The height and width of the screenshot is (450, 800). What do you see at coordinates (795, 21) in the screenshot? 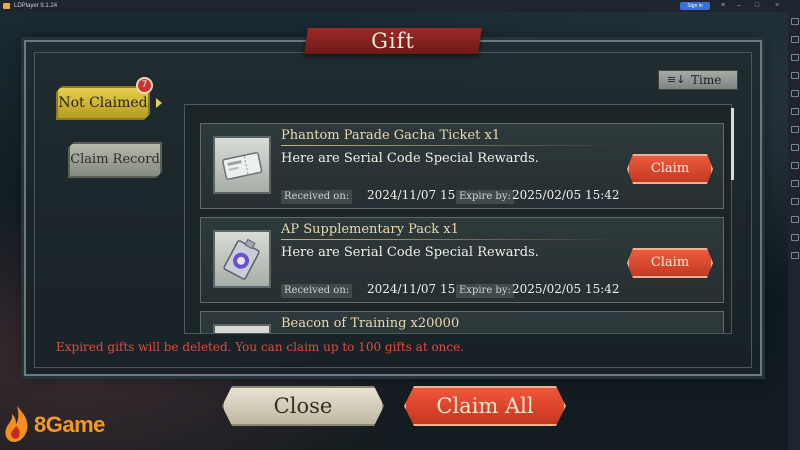
I see `keyboard-icon` at bounding box center [795, 21].